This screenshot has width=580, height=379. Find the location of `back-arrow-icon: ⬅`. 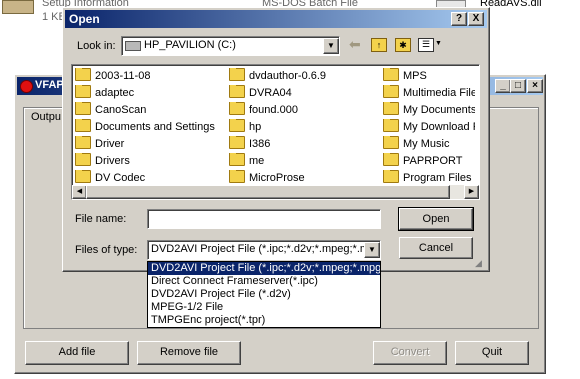

back-arrow-icon: ⬅ is located at coordinates (355, 44).